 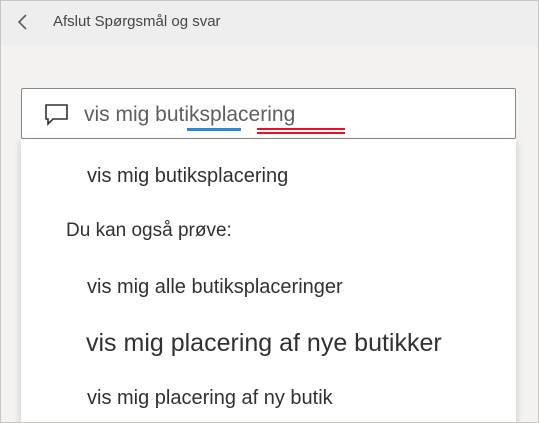 I want to click on qna-header: Afslut Spørgsmål og svar, so click(x=269, y=23).